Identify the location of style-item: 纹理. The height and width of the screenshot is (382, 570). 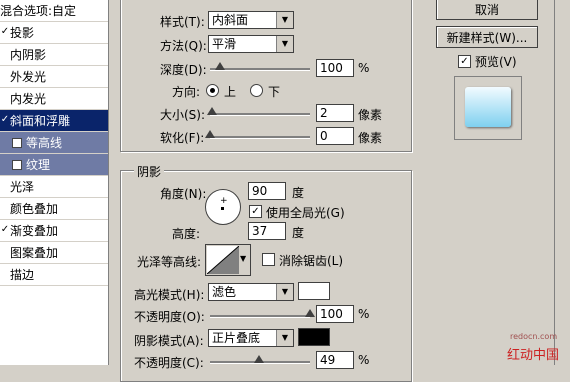
(54, 165).